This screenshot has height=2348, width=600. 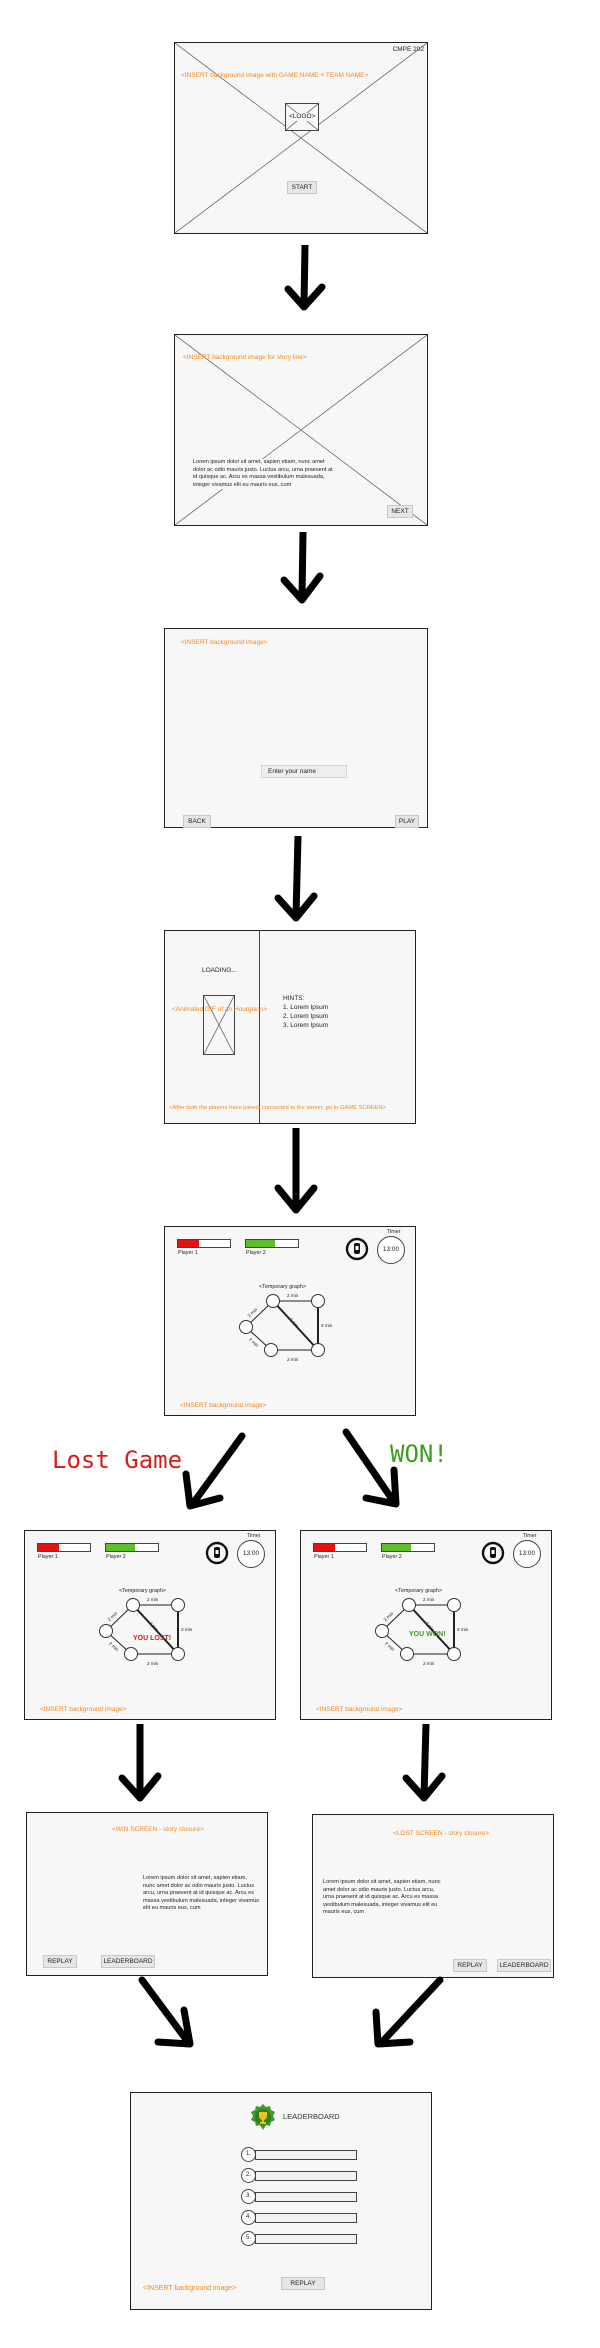 I want to click on hints-title: HINTS:, so click(x=294, y=998).